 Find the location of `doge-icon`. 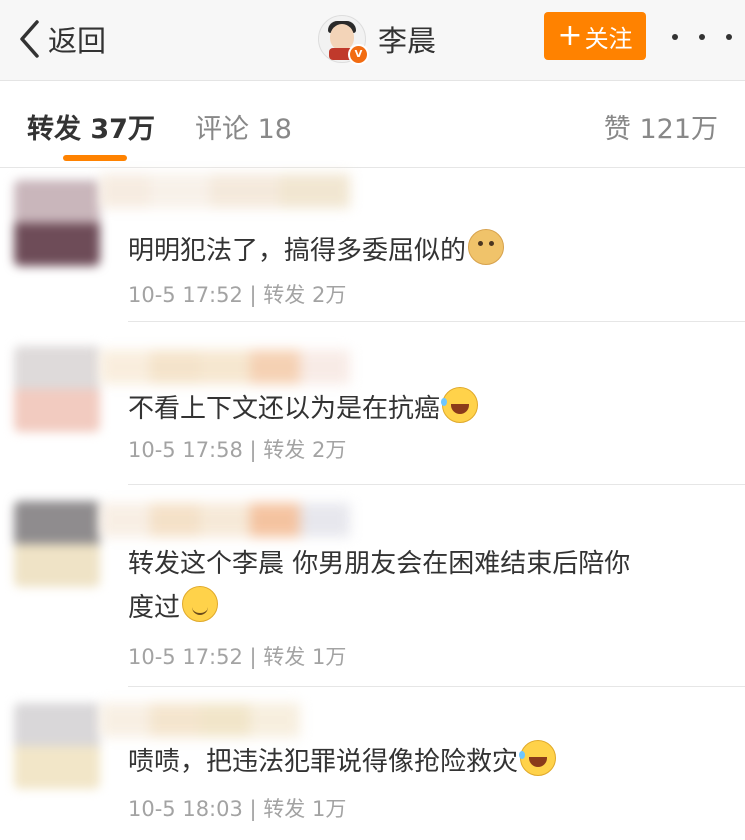

doge-icon is located at coordinates (486, 247).